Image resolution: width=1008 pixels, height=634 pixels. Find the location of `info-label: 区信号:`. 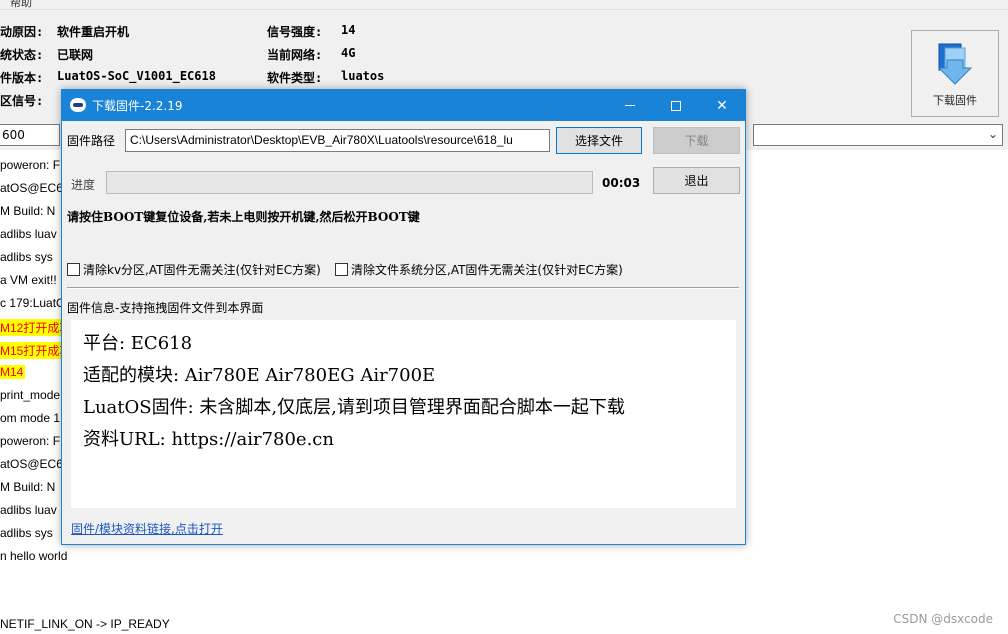

info-label: 区信号: is located at coordinates (22, 101).